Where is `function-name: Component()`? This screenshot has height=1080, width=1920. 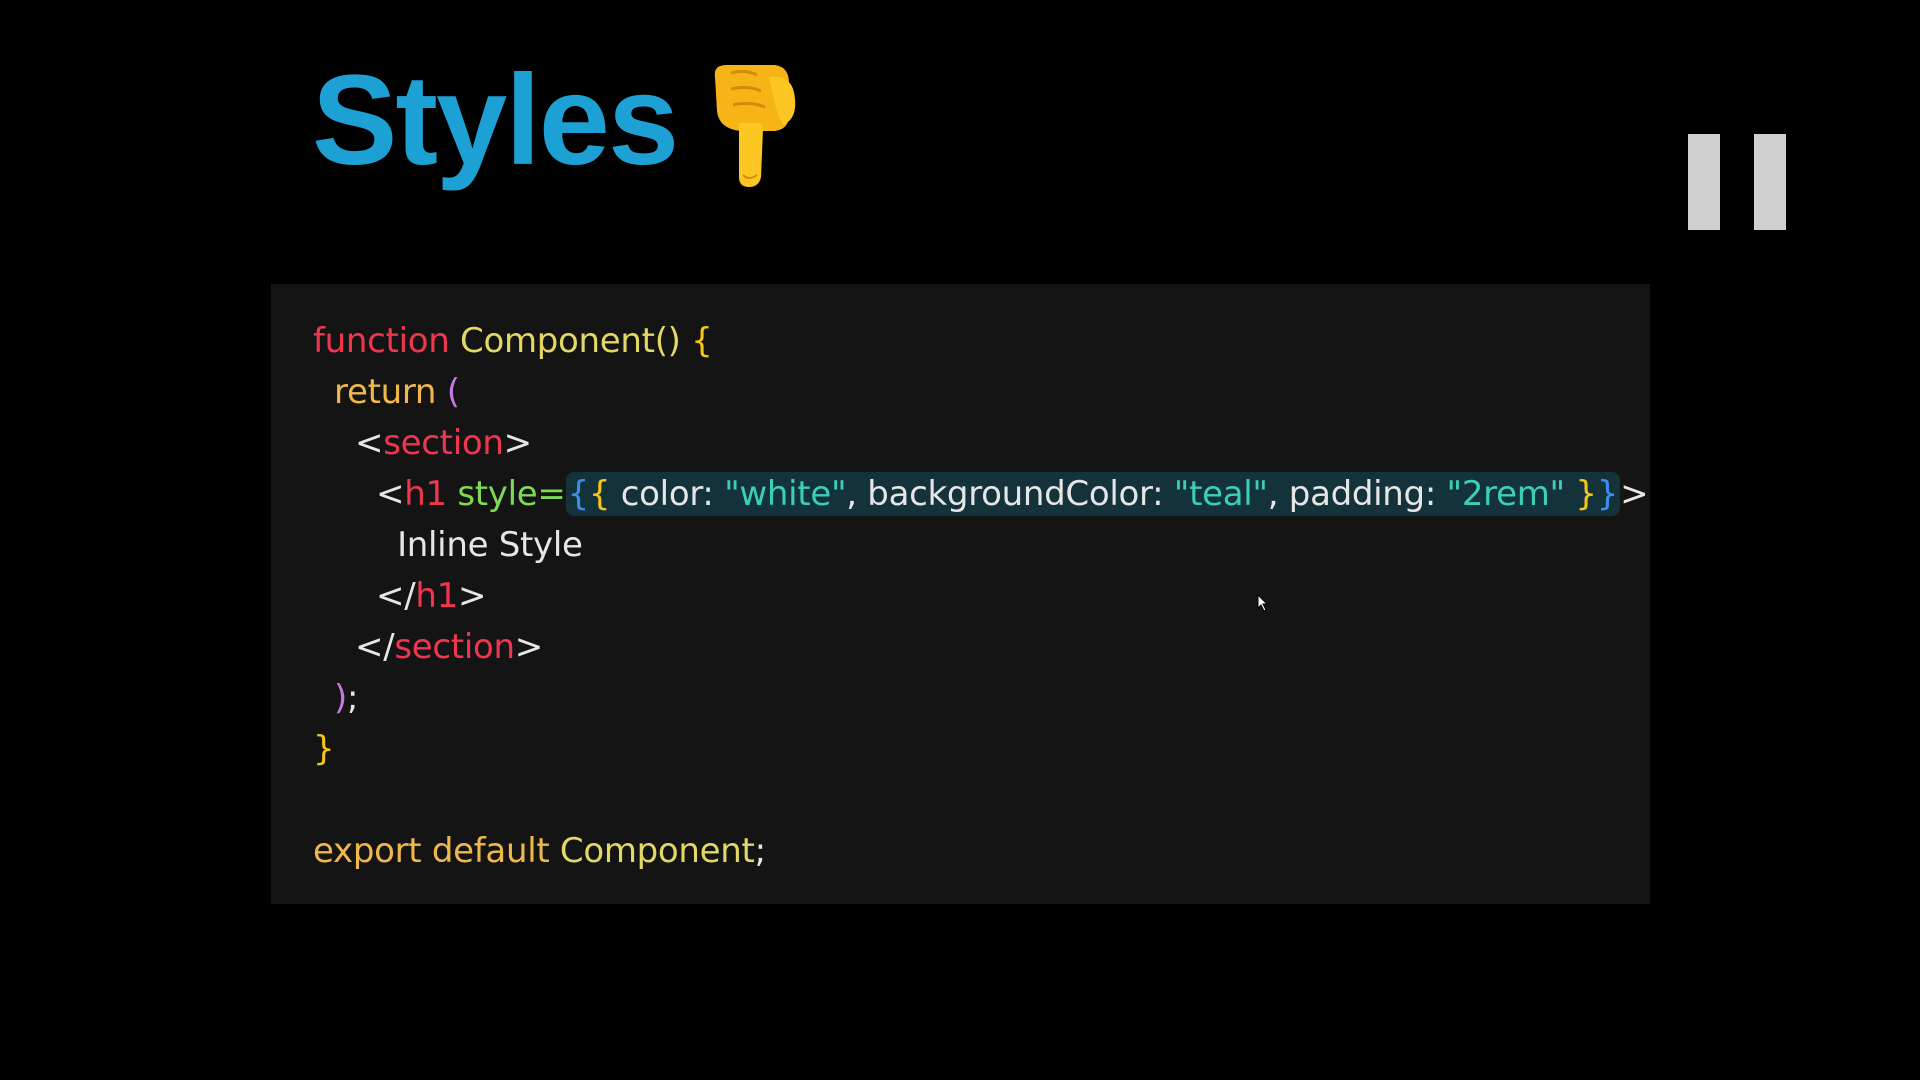 function-name: Component() is located at coordinates (570, 341).